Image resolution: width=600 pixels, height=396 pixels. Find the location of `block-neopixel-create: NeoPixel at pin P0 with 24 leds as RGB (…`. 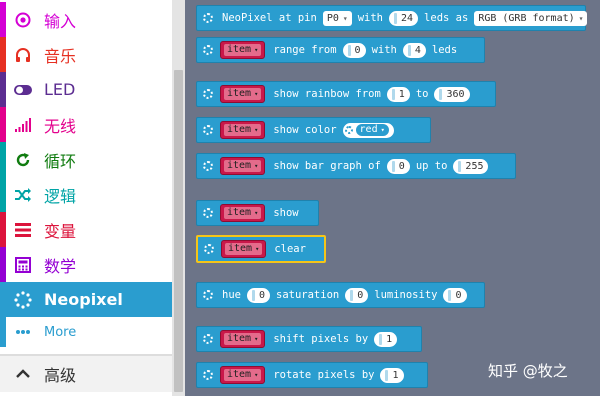

block-neopixel-create: NeoPixel at pin P0 with 24 leds as RGB (… is located at coordinates (392, 18).